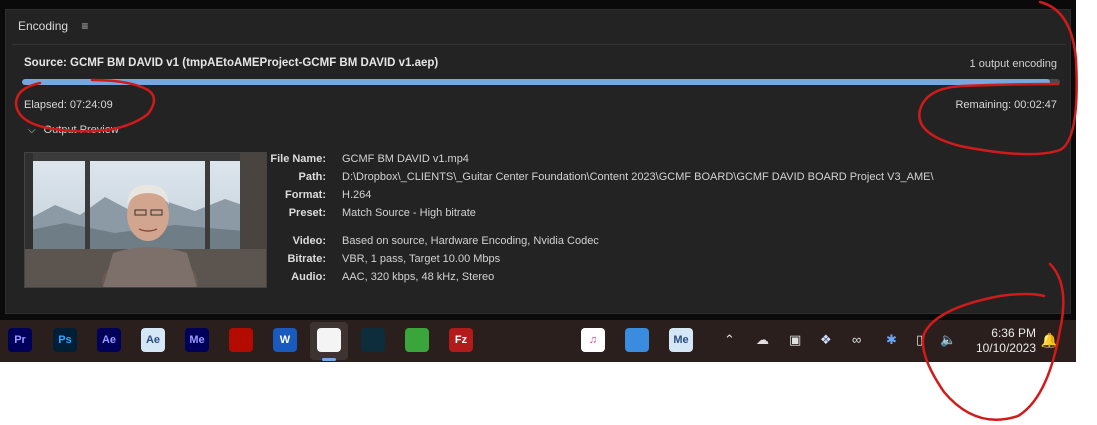  What do you see at coordinates (84, 26) in the screenshot?
I see `panel-menu-icon: ≡` at bounding box center [84, 26].